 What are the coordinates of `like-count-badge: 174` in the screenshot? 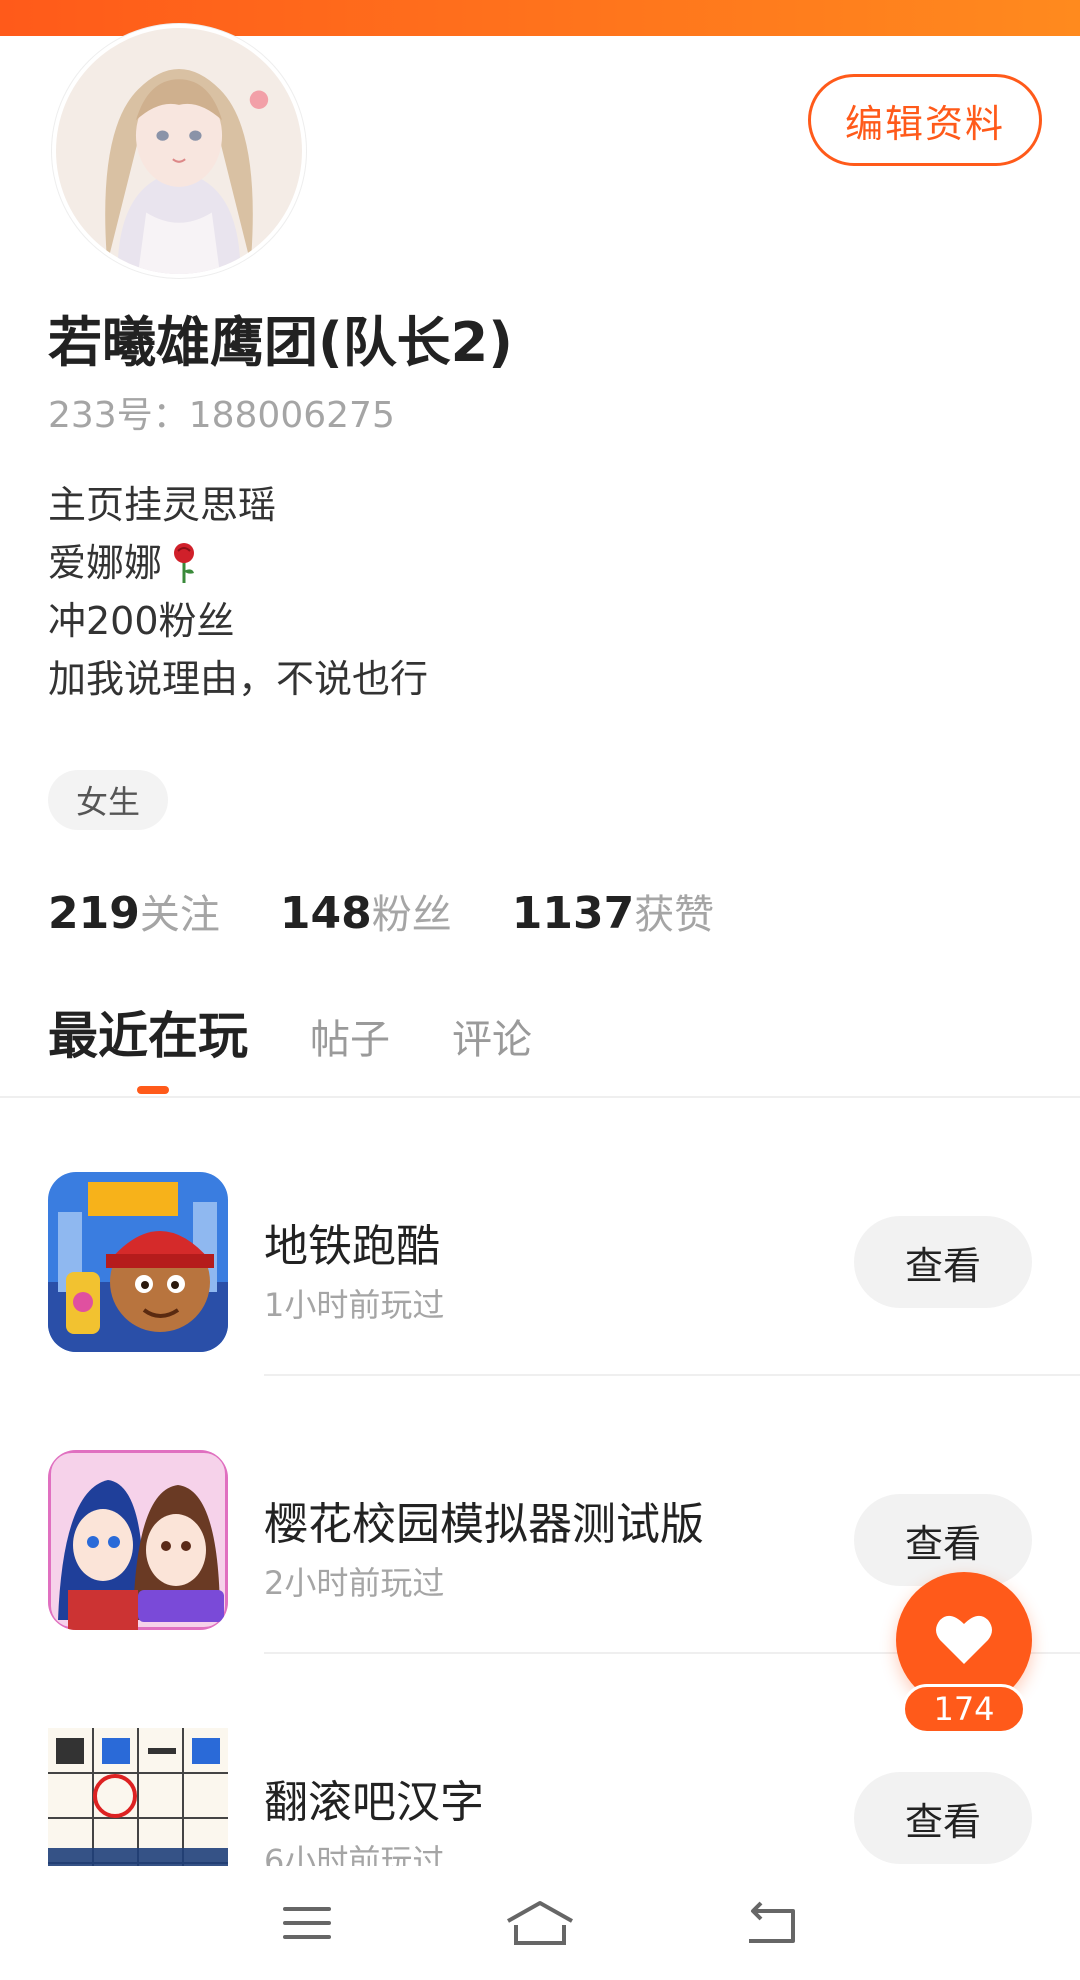 It's located at (964, 1709).